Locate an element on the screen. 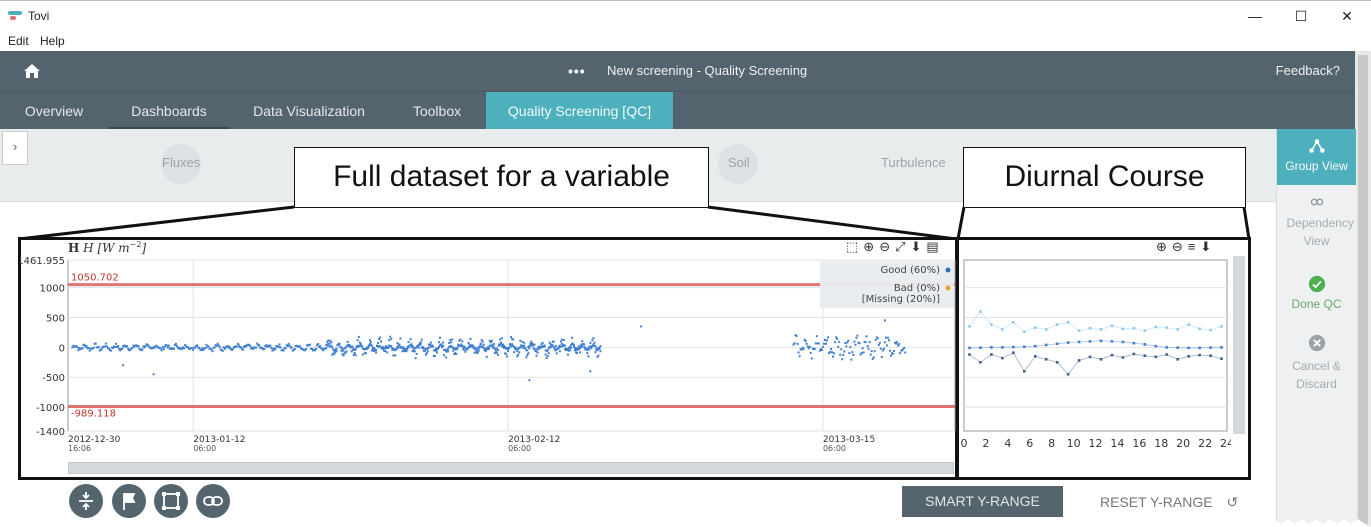 The width and height of the screenshot is (1371, 527). menu-lines-icon: ≡ is located at coordinates (1192, 247).